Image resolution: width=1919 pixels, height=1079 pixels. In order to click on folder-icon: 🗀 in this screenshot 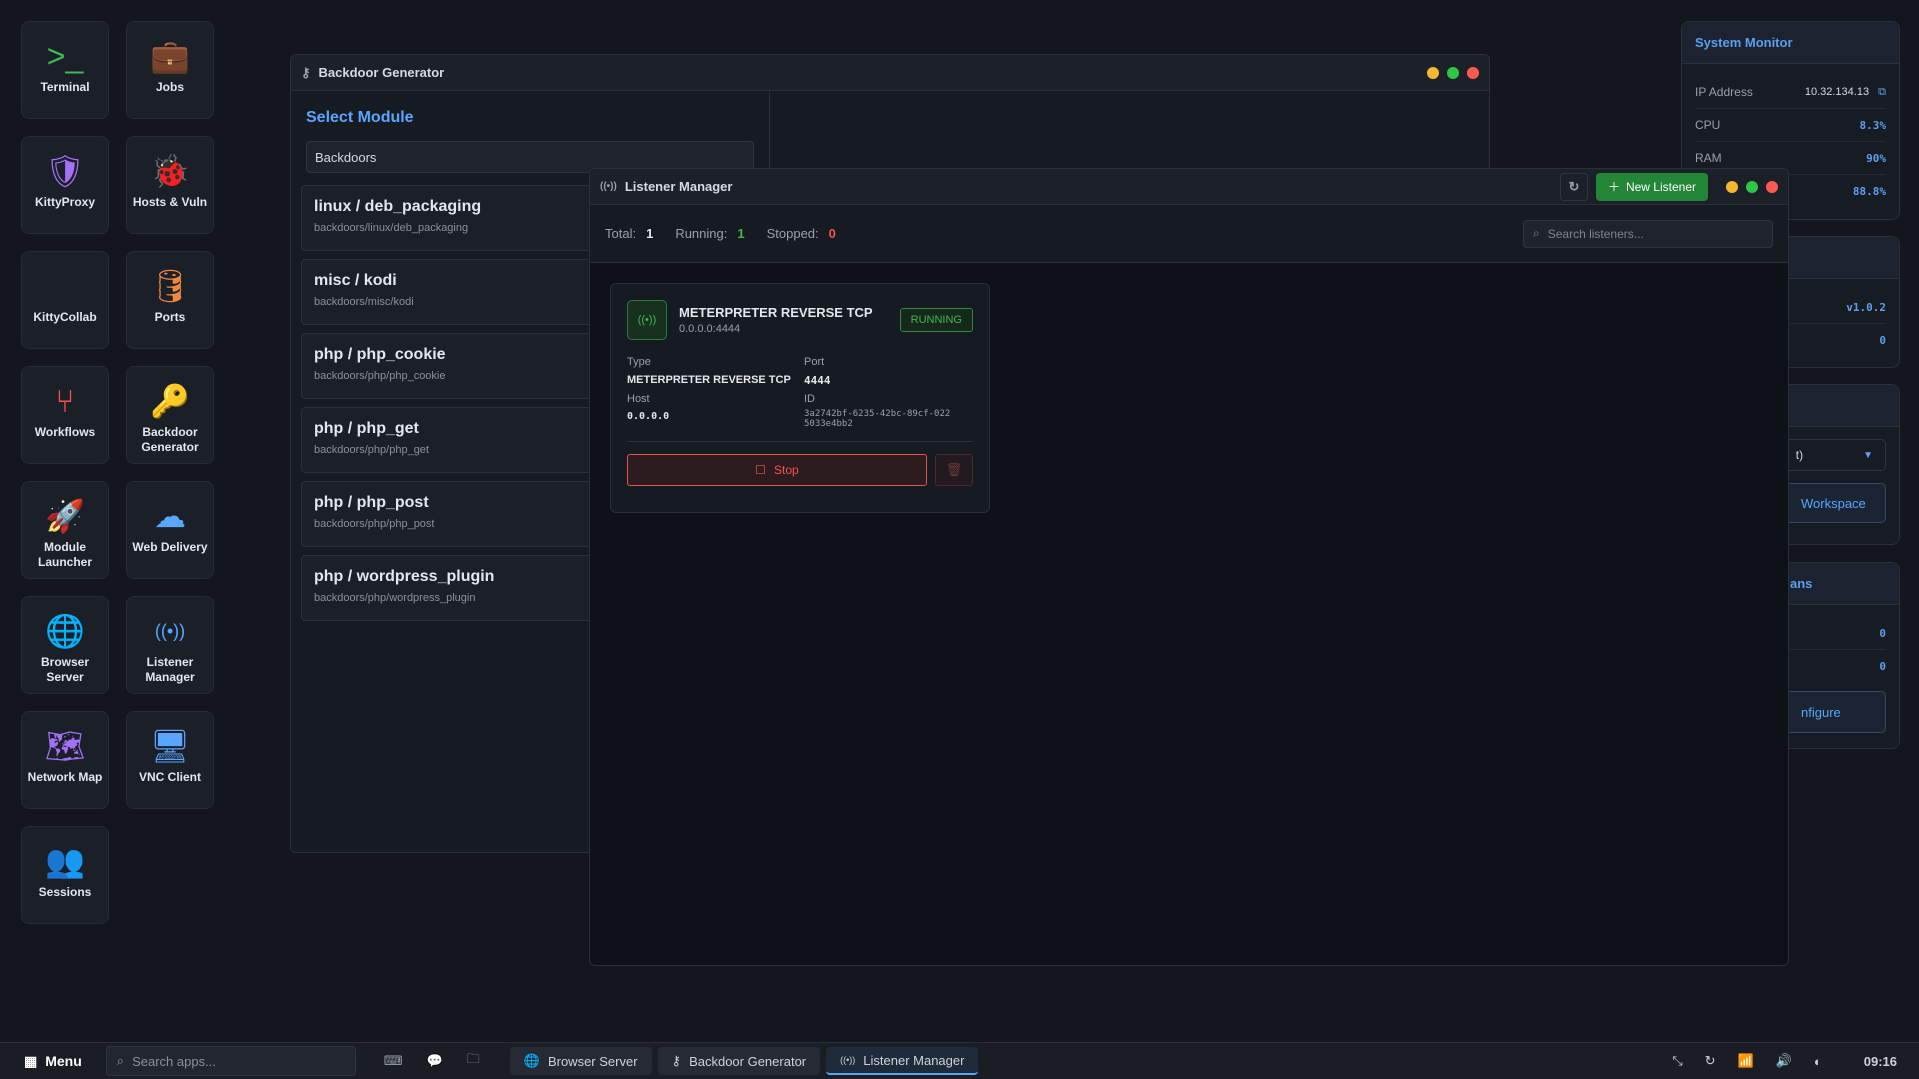, I will do `click(473, 1061)`.